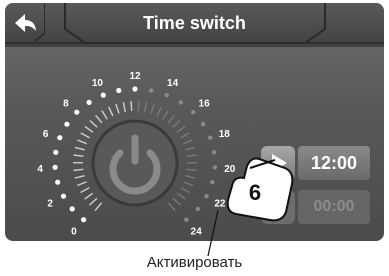 The height and width of the screenshot is (276, 389). What do you see at coordinates (213, 233) in the screenshot?
I see `callout-leader-line` at bounding box center [213, 233].